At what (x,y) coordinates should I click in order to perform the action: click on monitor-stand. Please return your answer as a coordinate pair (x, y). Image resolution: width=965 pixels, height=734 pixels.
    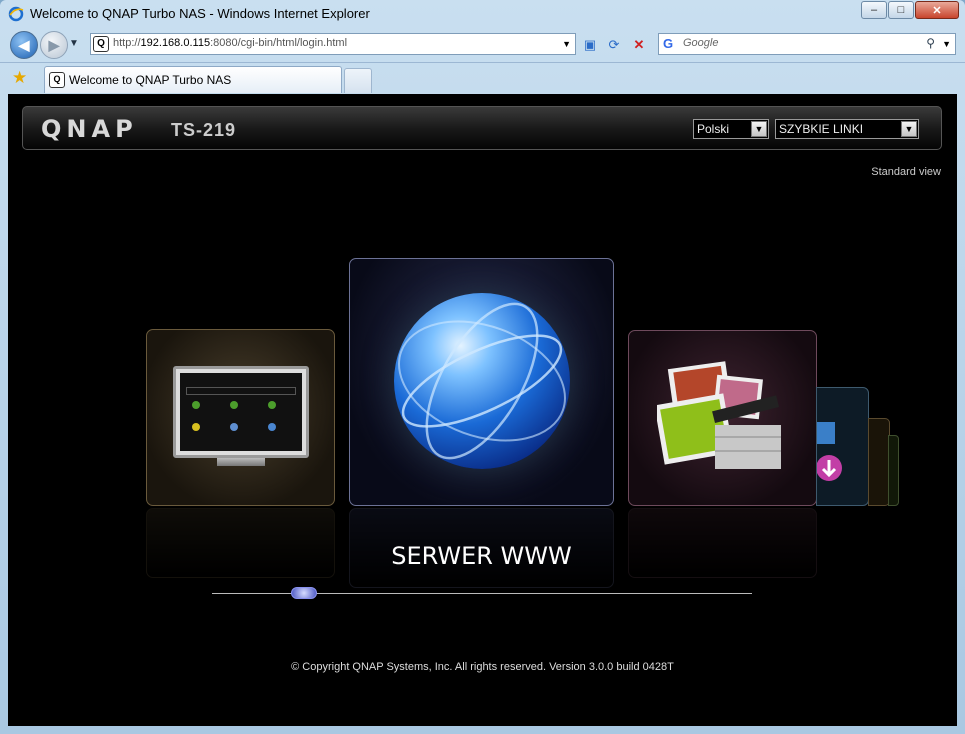
    Looking at the image, I should click on (241, 462).